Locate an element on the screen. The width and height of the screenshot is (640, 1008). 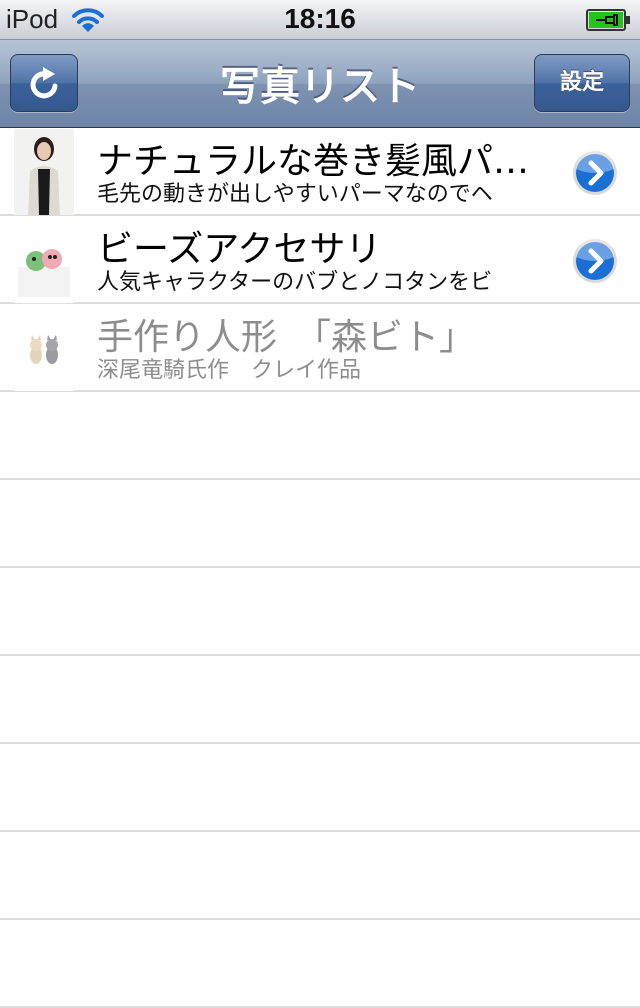
settings-button: 設定 is located at coordinates (582, 83).